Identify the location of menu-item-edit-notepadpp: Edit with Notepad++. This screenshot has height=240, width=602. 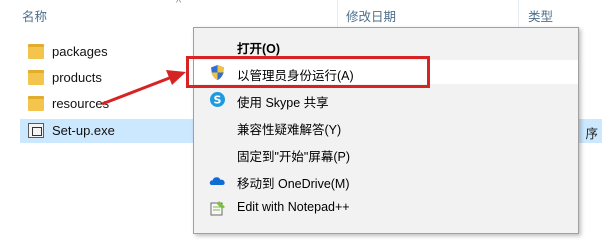
(386, 207).